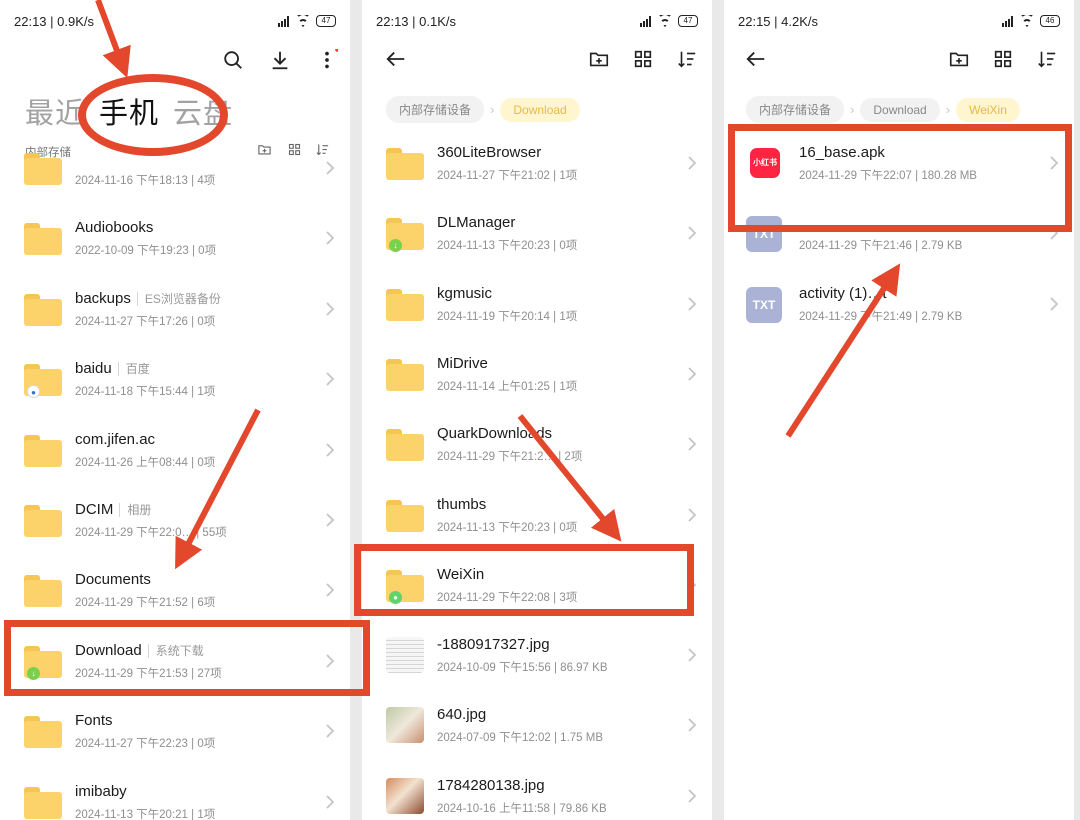  I want to click on list-item: Documents 2024-11-29 下午21:52 | 6项, so click(175, 592).